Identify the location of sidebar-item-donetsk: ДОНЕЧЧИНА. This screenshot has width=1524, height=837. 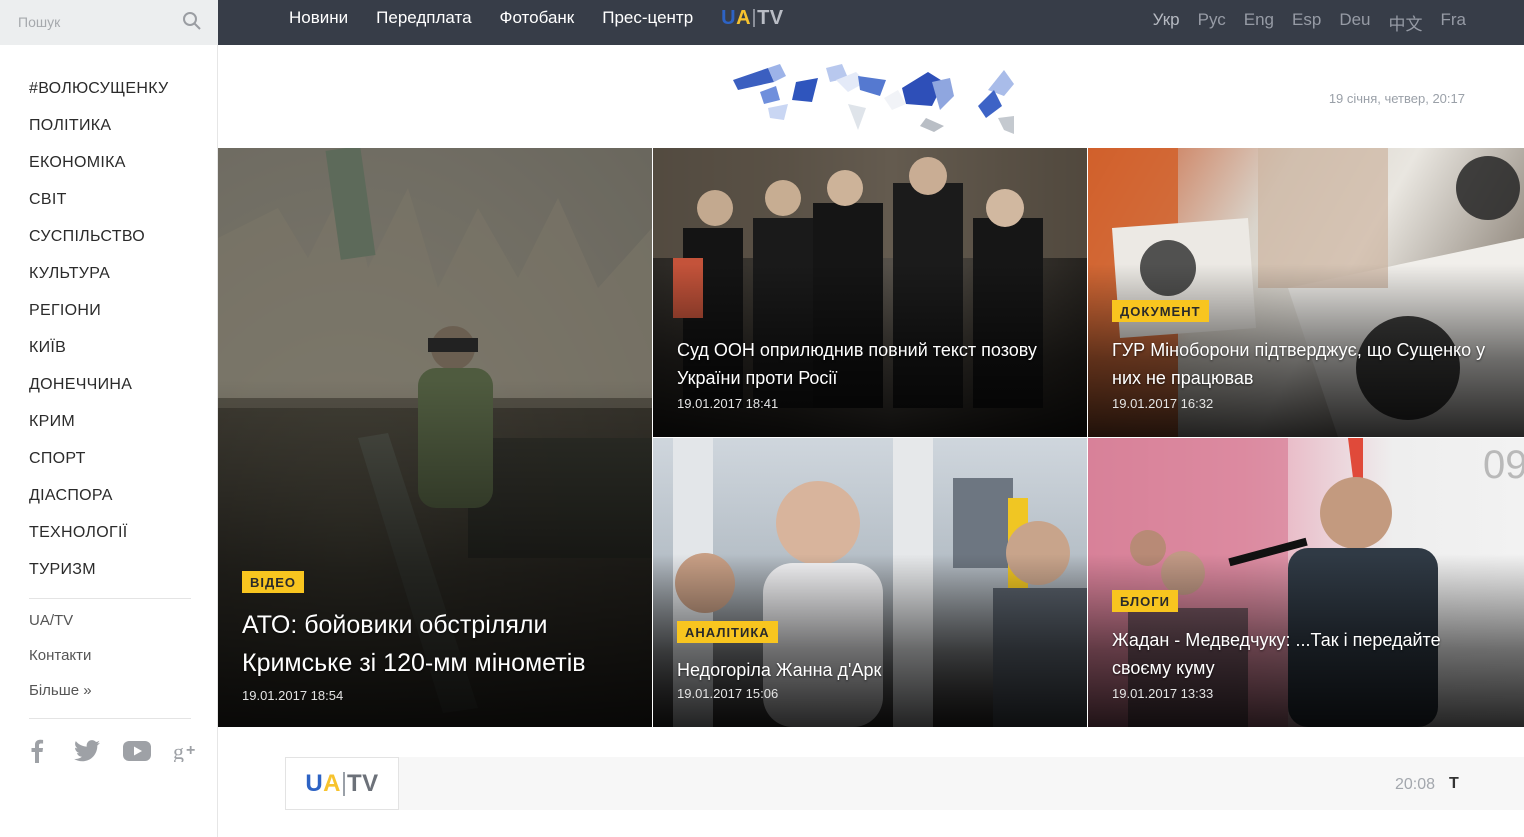
(98, 393).